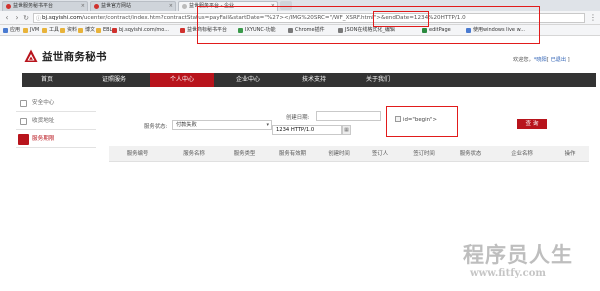 This screenshot has height=291, width=600. I want to click on url-host: bj.sqyishi.com, so click(62, 18).